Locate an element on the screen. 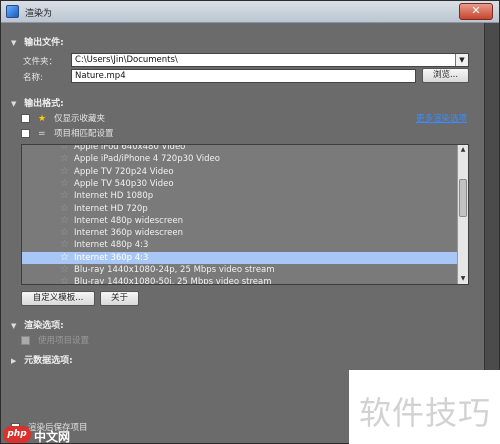 This screenshot has width=500, height=444. folder-value: C:\Users\Jin\Documents\ is located at coordinates (126, 60).